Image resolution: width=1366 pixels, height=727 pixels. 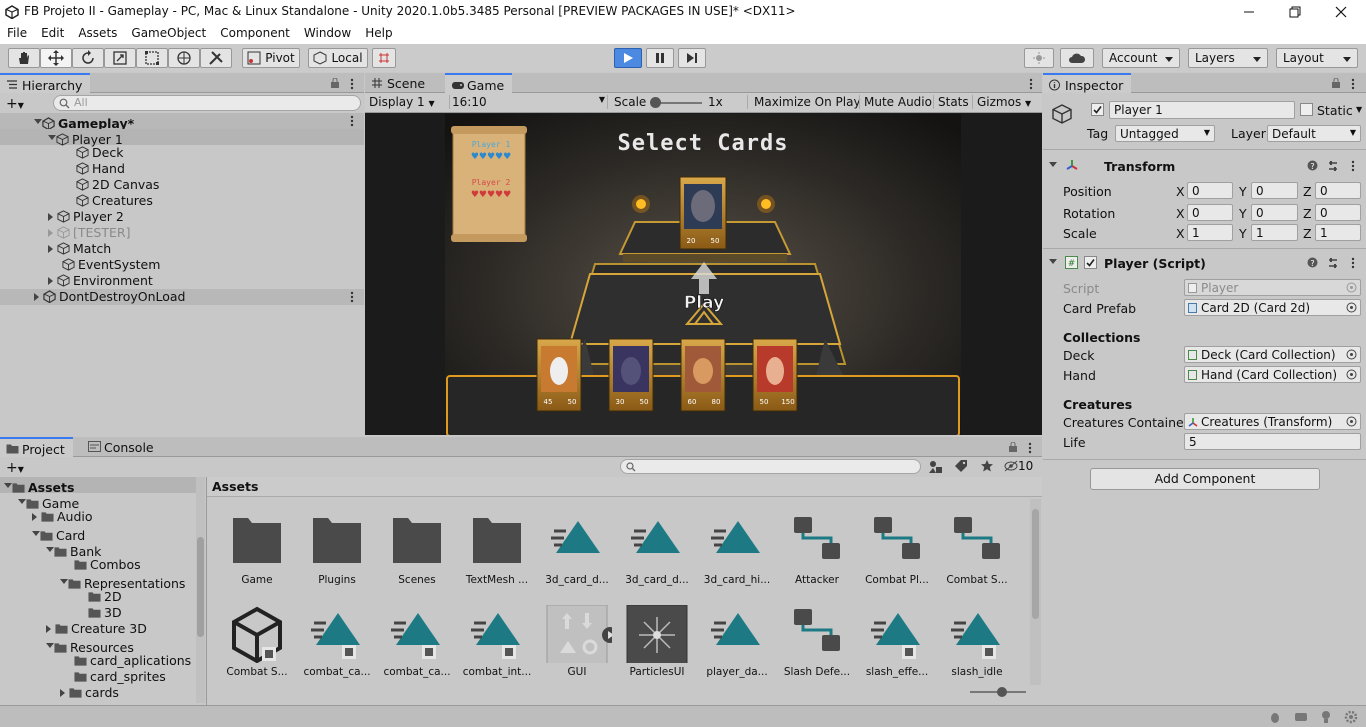 I want to click on menu-assets: Assets, so click(x=97, y=34).